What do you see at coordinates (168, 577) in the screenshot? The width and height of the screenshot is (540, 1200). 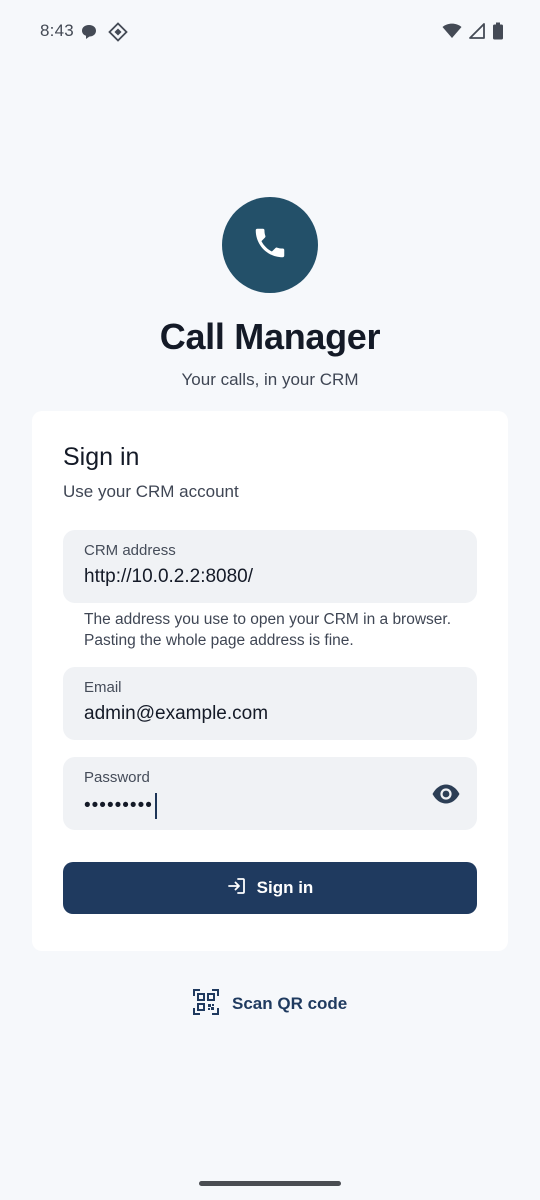 I see `crm-address-value: http://10.0.2.2:8080/` at bounding box center [168, 577].